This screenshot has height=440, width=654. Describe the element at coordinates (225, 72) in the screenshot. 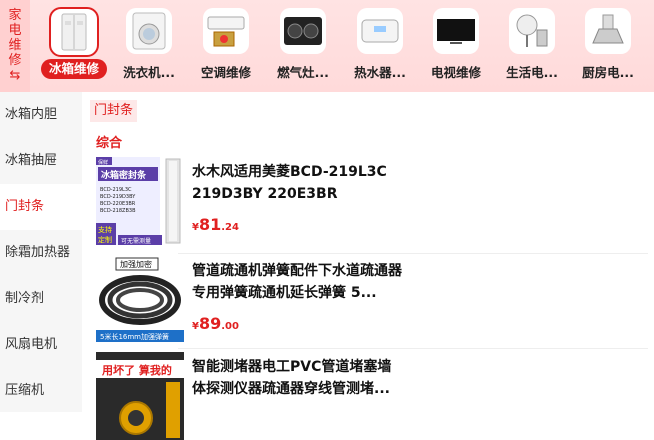

I see `category-label: 空调维修` at that location.